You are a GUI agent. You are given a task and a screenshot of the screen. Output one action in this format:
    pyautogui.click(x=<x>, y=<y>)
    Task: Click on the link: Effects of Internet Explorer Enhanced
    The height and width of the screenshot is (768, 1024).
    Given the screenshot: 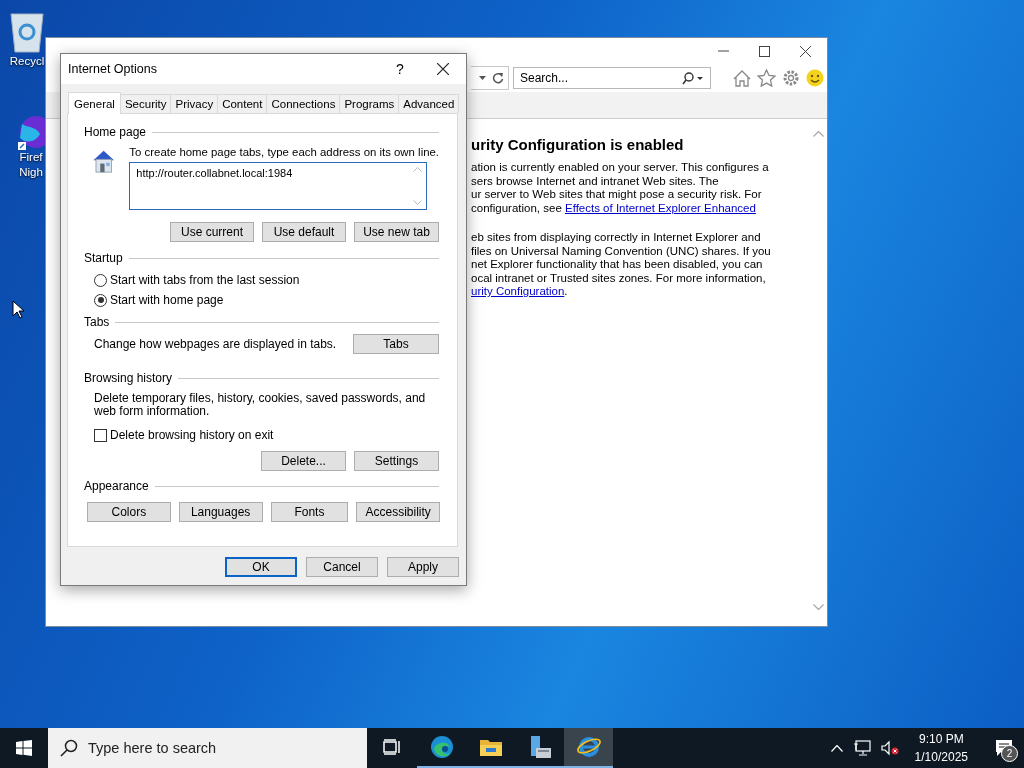 What is the action you would take?
    pyautogui.click(x=660, y=207)
    